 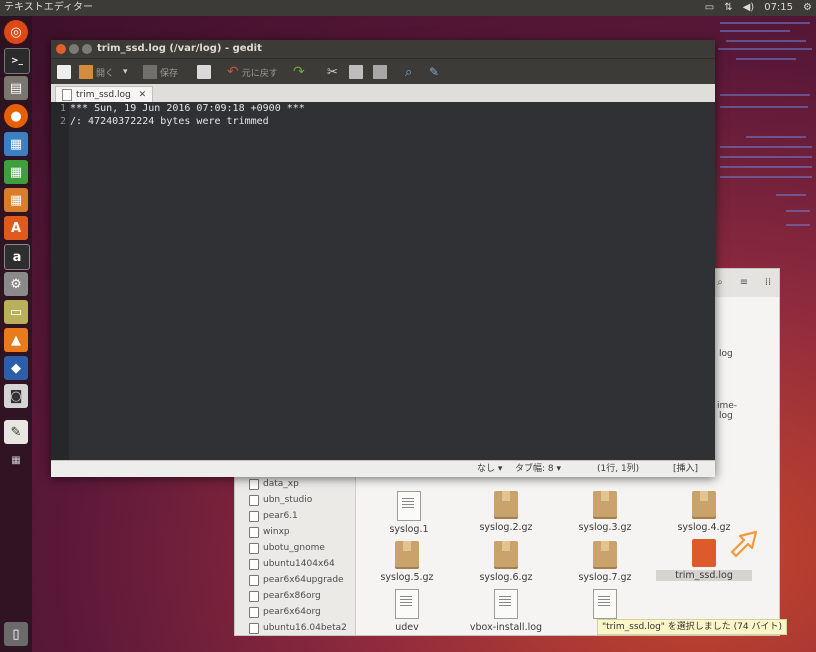 What do you see at coordinates (709, 8) in the screenshot?
I see `keyboard-icon: ▭` at bounding box center [709, 8].